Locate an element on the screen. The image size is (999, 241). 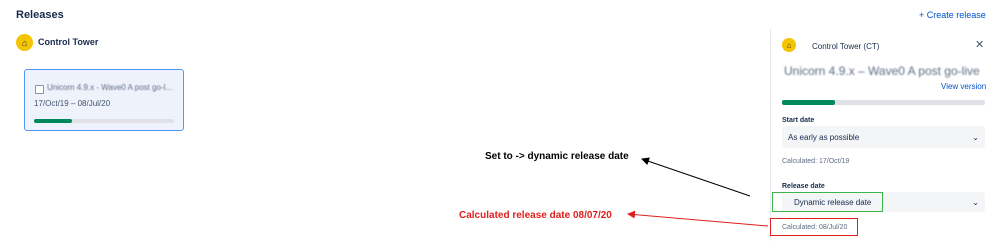
arrow-red is located at coordinates (698, 218).